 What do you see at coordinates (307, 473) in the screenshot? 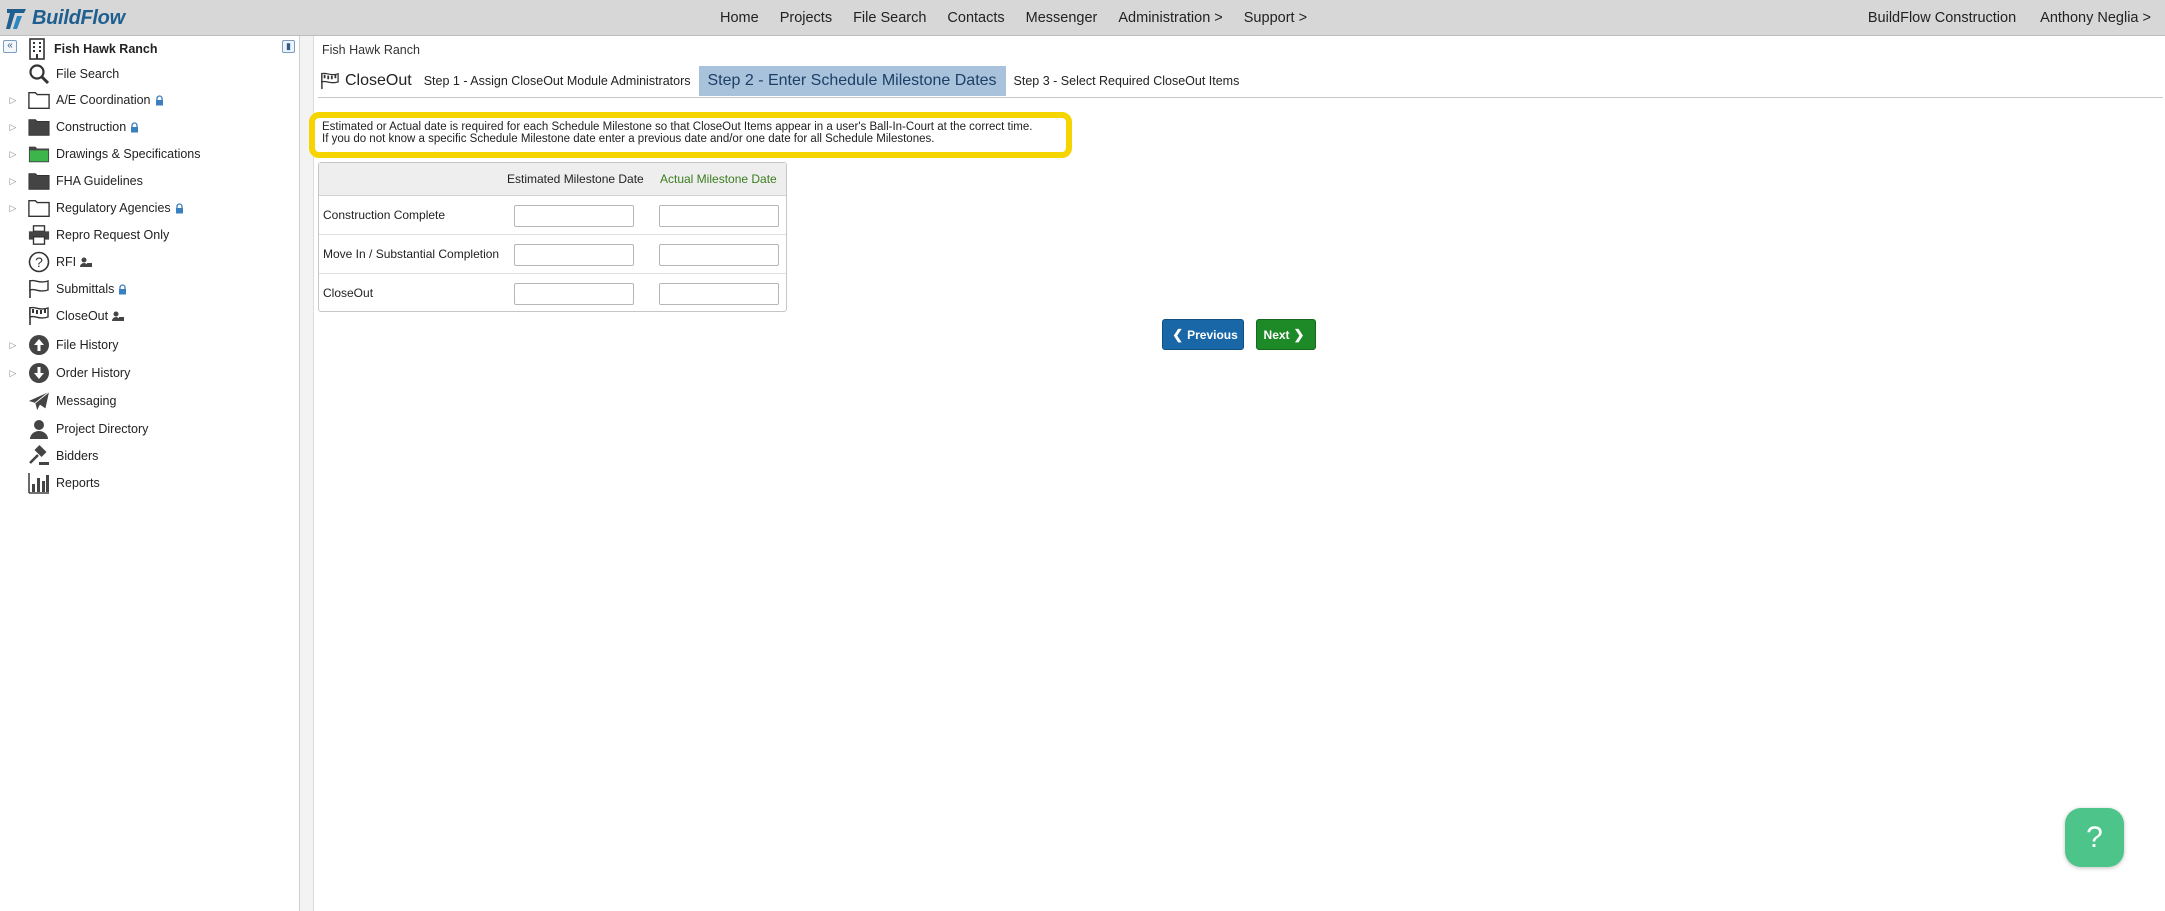
I see `sidebar-resize-handle` at bounding box center [307, 473].